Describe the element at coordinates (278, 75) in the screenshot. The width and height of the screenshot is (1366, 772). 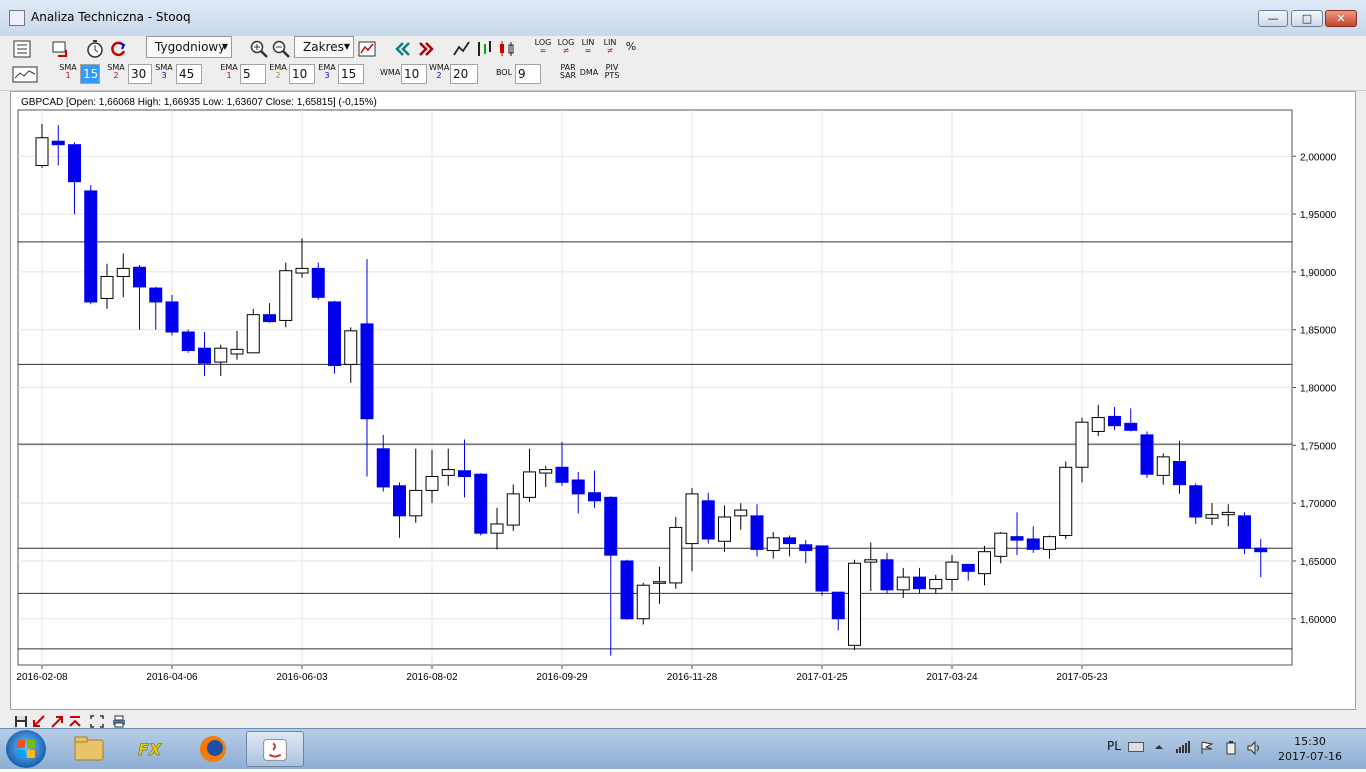
I see `ema2-sub: 2` at that location.